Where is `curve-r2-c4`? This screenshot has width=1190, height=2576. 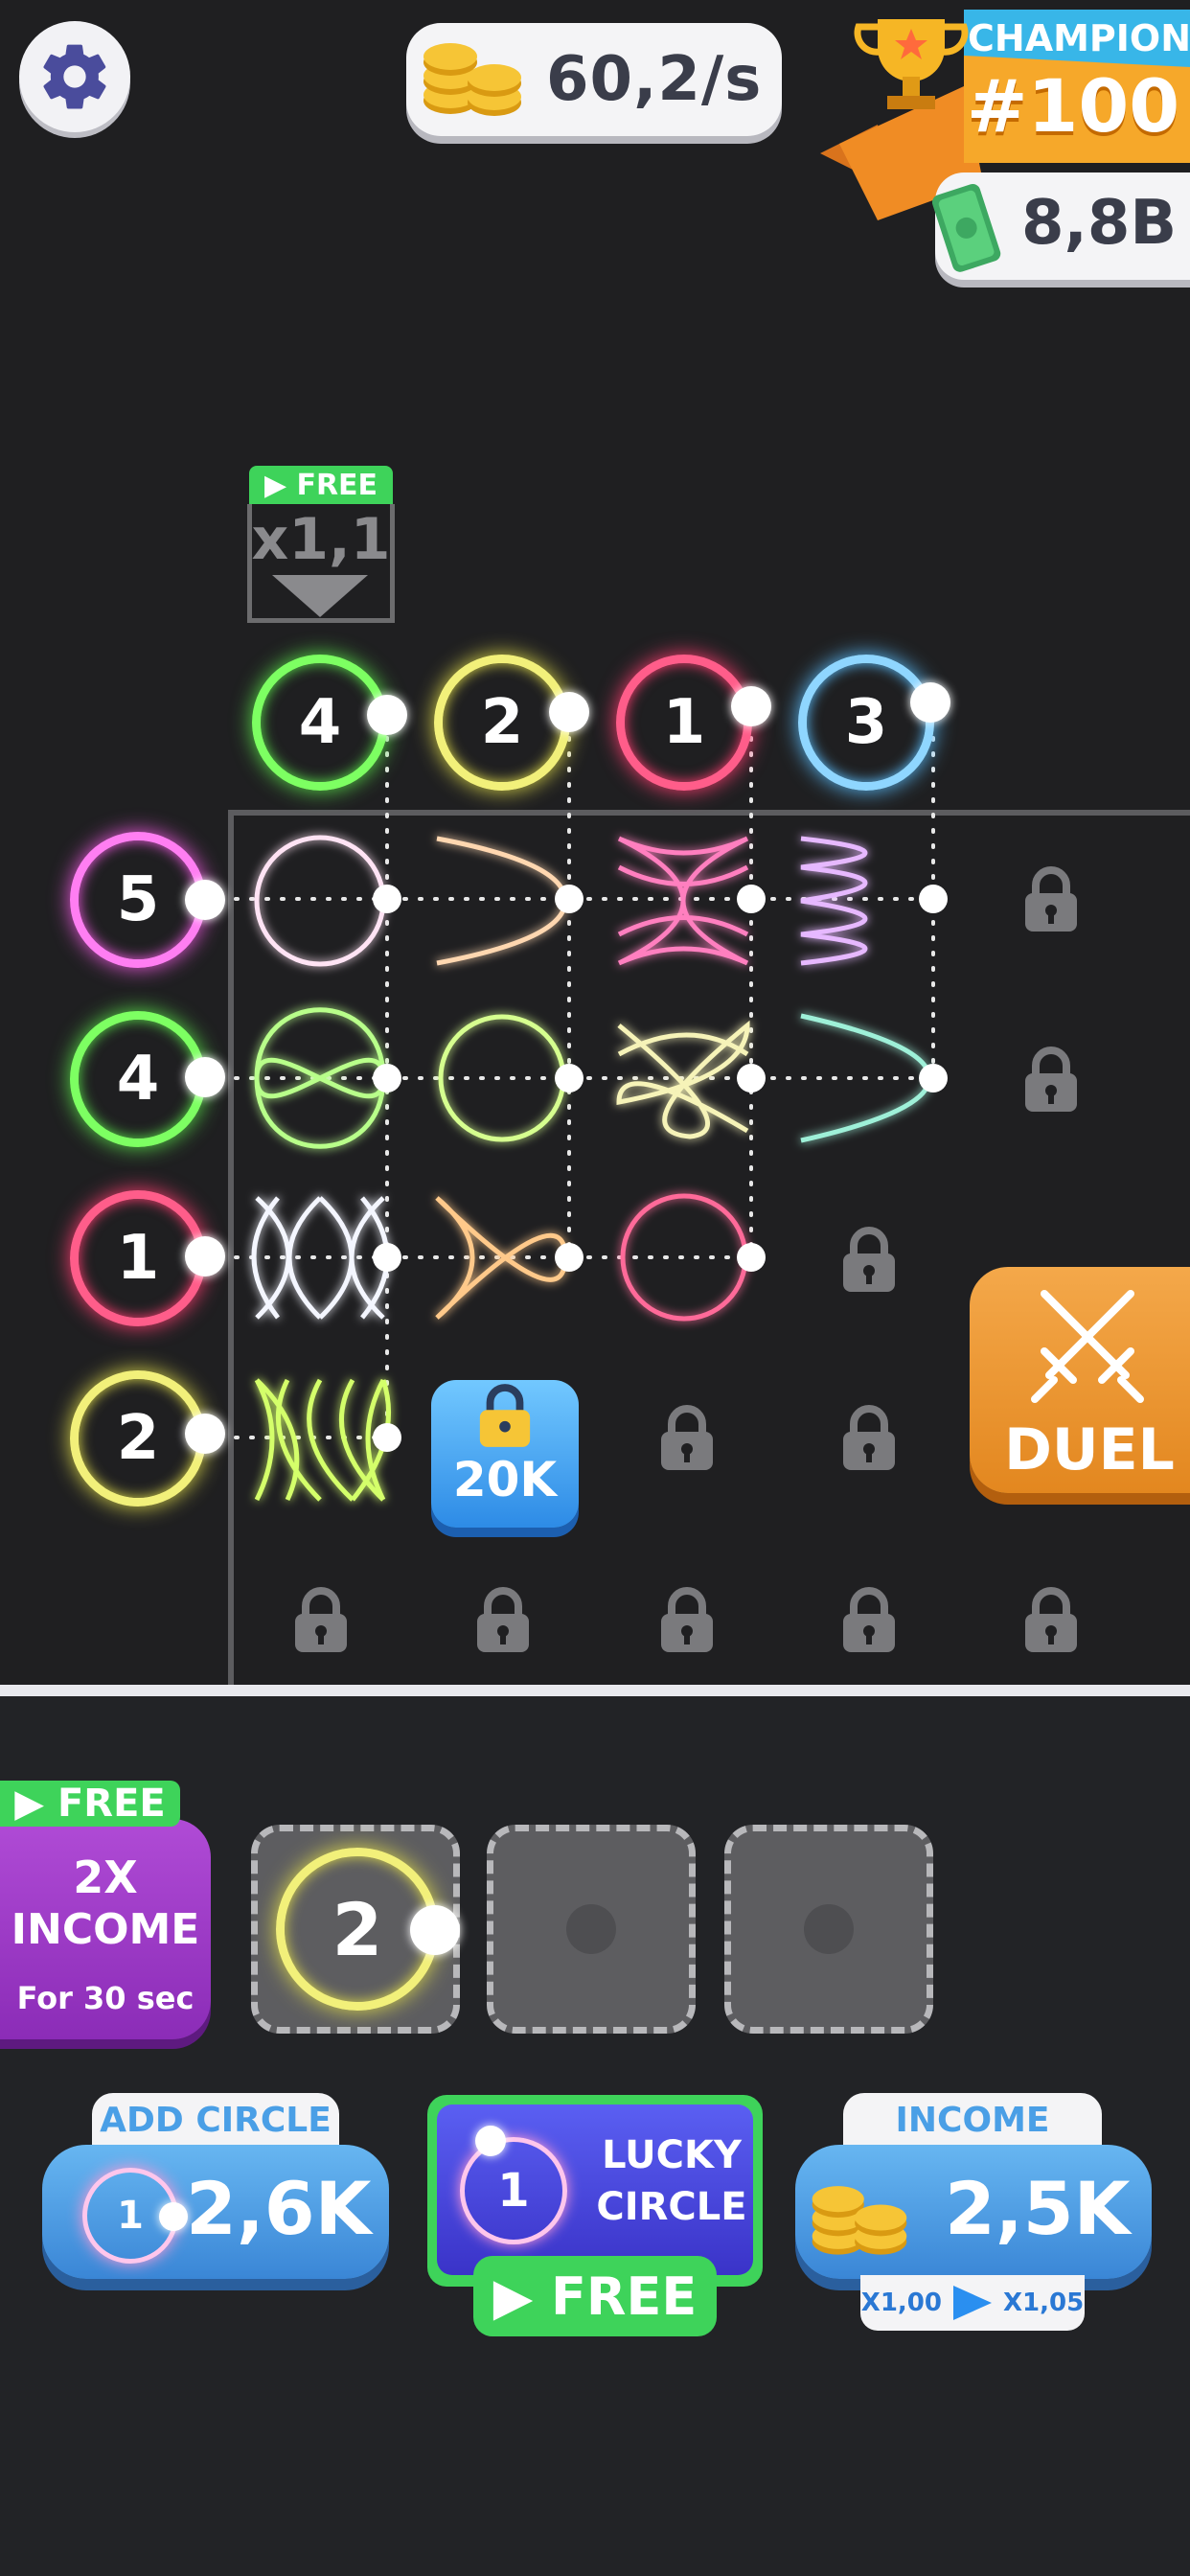
curve-r2-c4 is located at coordinates (866, 1078).